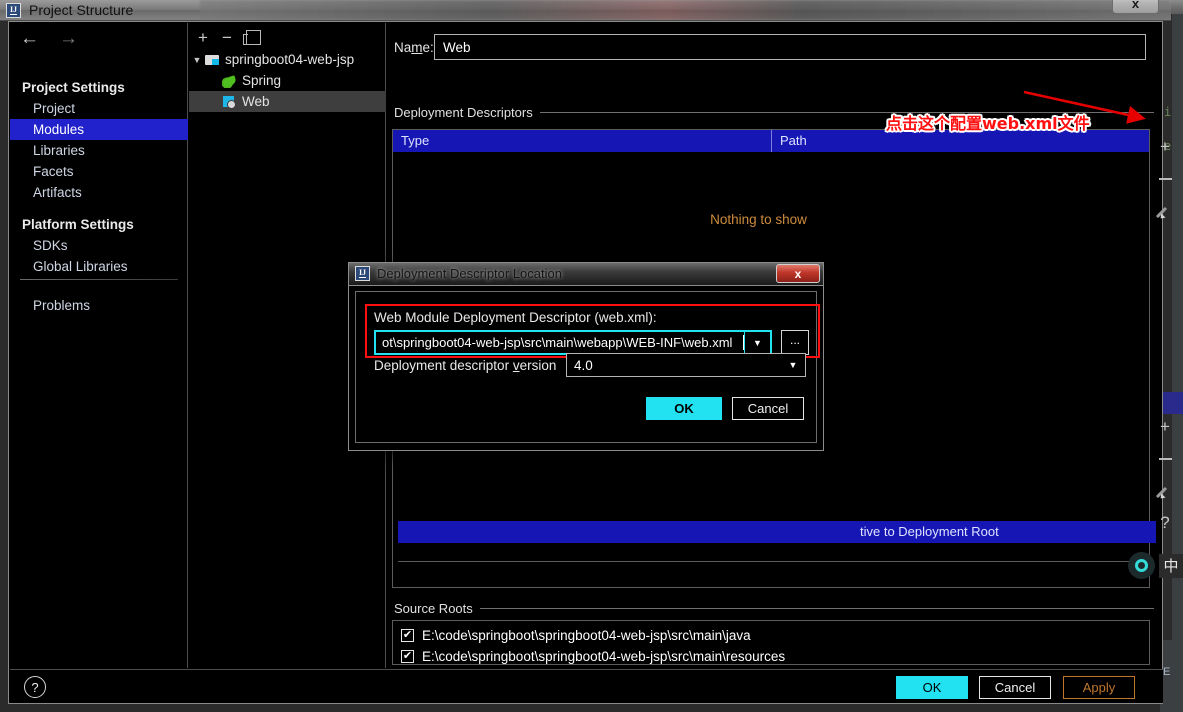  What do you see at coordinates (99, 279) in the screenshot?
I see `sidebar-divider` at bounding box center [99, 279].